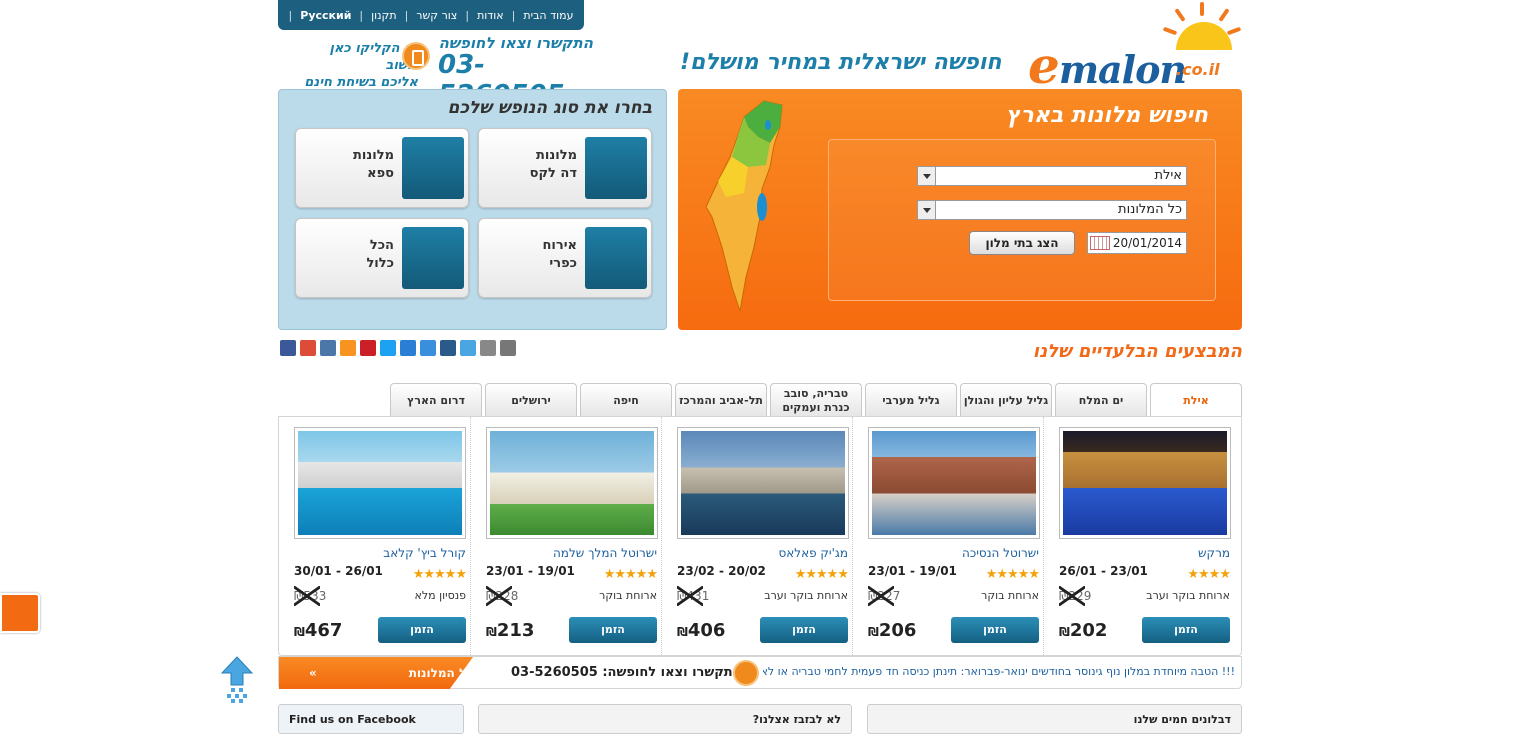 The width and height of the screenshot is (1519, 734). I want to click on delicious-icon, so click(428, 348).